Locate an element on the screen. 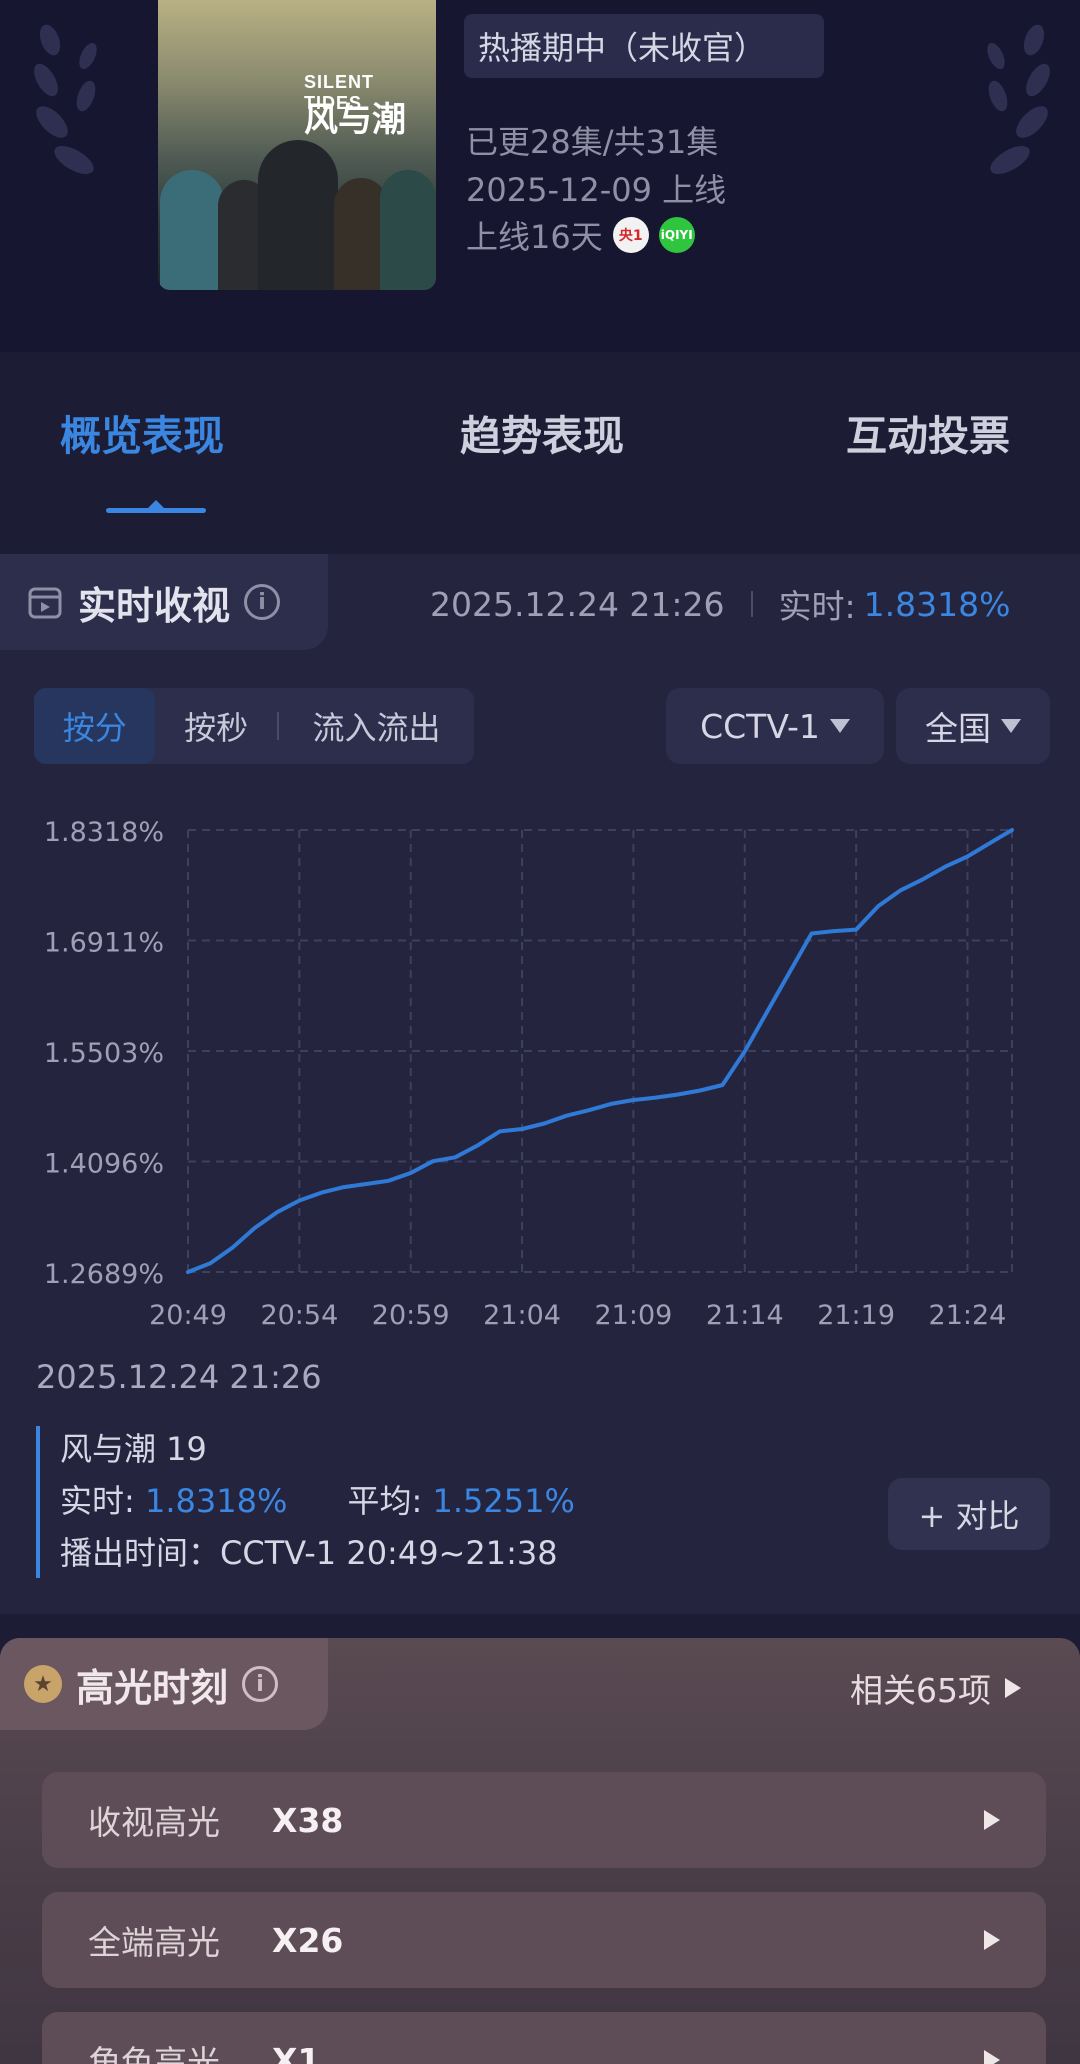 The width and height of the screenshot is (1080, 2064). poster-title-cn: 风与潮 is located at coordinates (355, 120).